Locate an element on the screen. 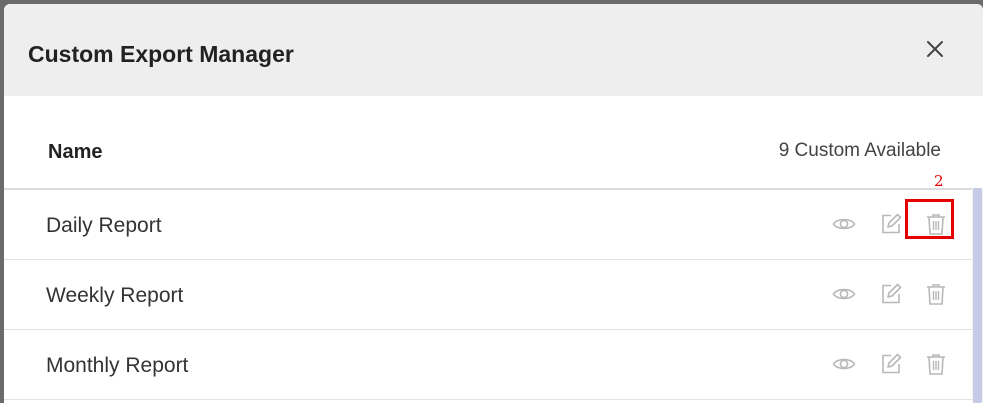 Image resolution: width=983 pixels, height=403 pixels. close-button is located at coordinates (935, 49).